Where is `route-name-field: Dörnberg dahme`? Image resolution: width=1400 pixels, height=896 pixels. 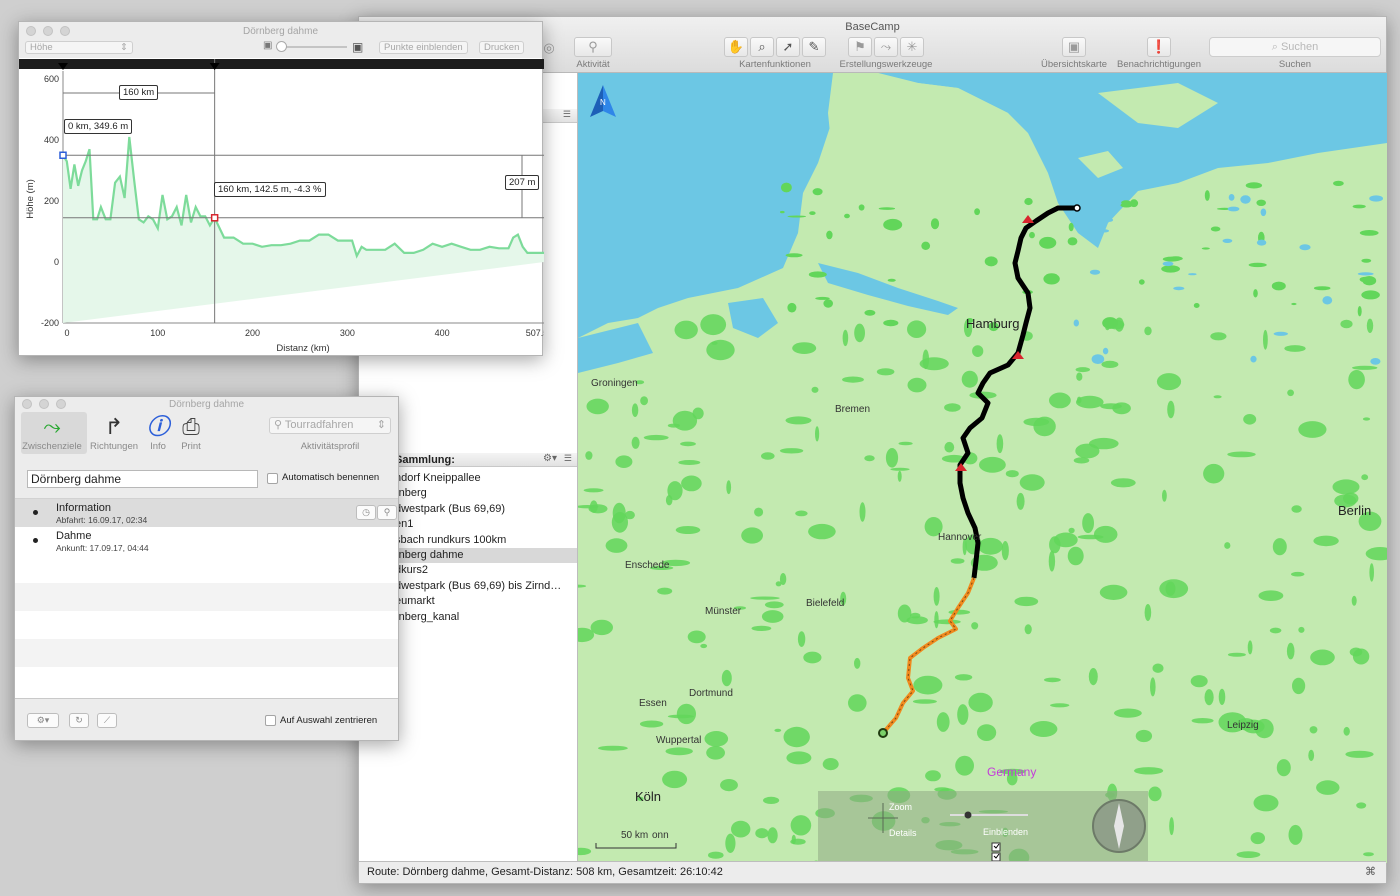 route-name-field: Dörnberg dahme is located at coordinates (142, 479).